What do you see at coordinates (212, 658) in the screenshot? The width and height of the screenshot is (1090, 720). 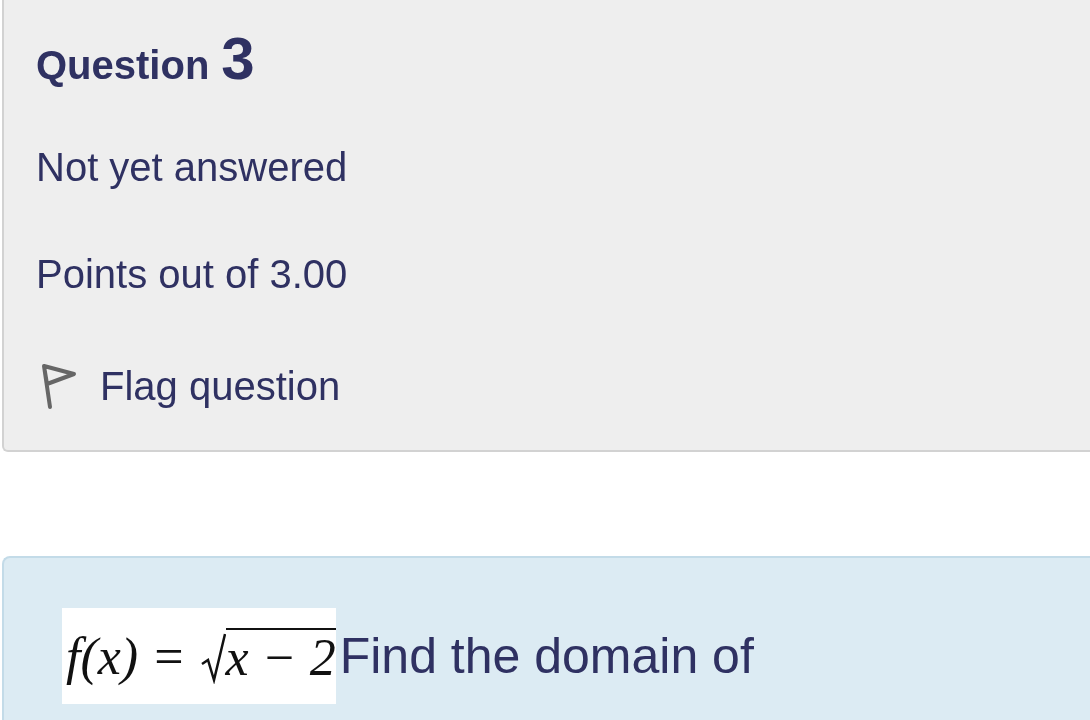 I see `square-root-icon` at bounding box center [212, 658].